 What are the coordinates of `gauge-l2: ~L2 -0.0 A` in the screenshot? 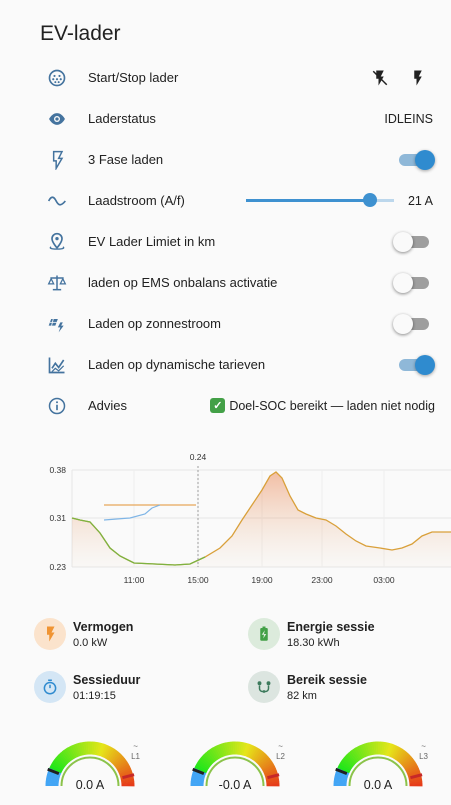 It's located at (235, 762).